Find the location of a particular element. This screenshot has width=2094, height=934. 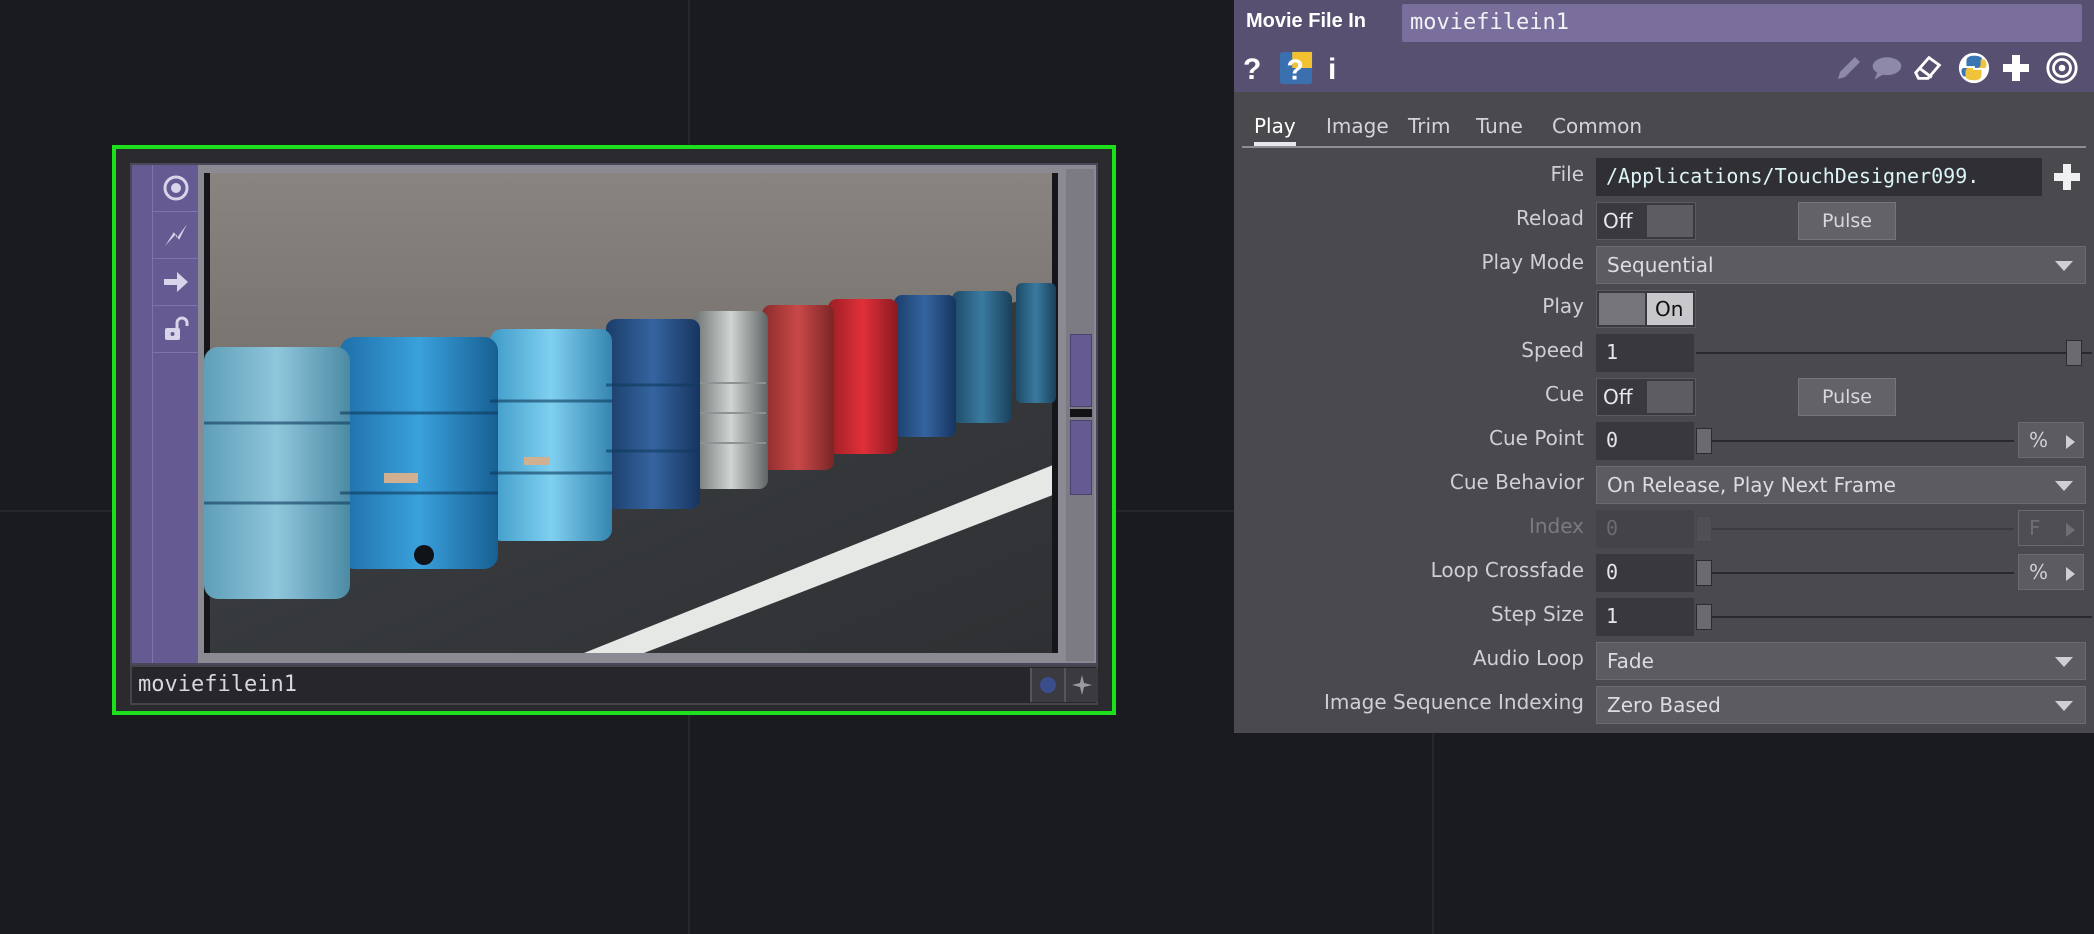

audio-loop-dropdown: Fade is located at coordinates (1841, 661).